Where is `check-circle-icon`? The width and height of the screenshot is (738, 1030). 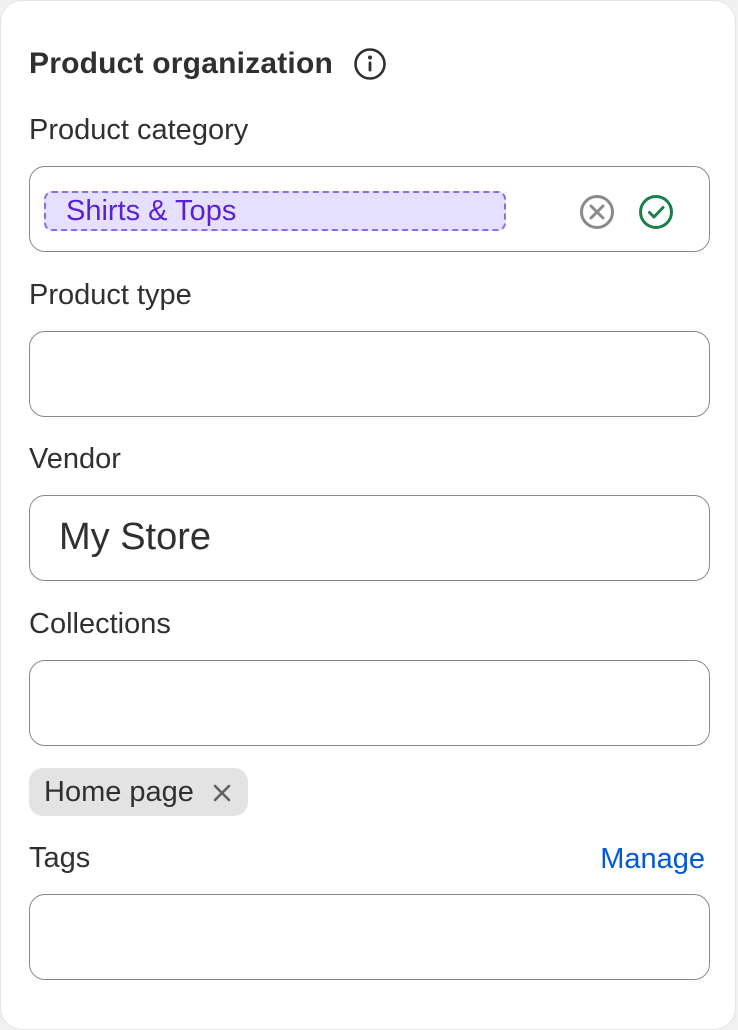 check-circle-icon is located at coordinates (656, 212).